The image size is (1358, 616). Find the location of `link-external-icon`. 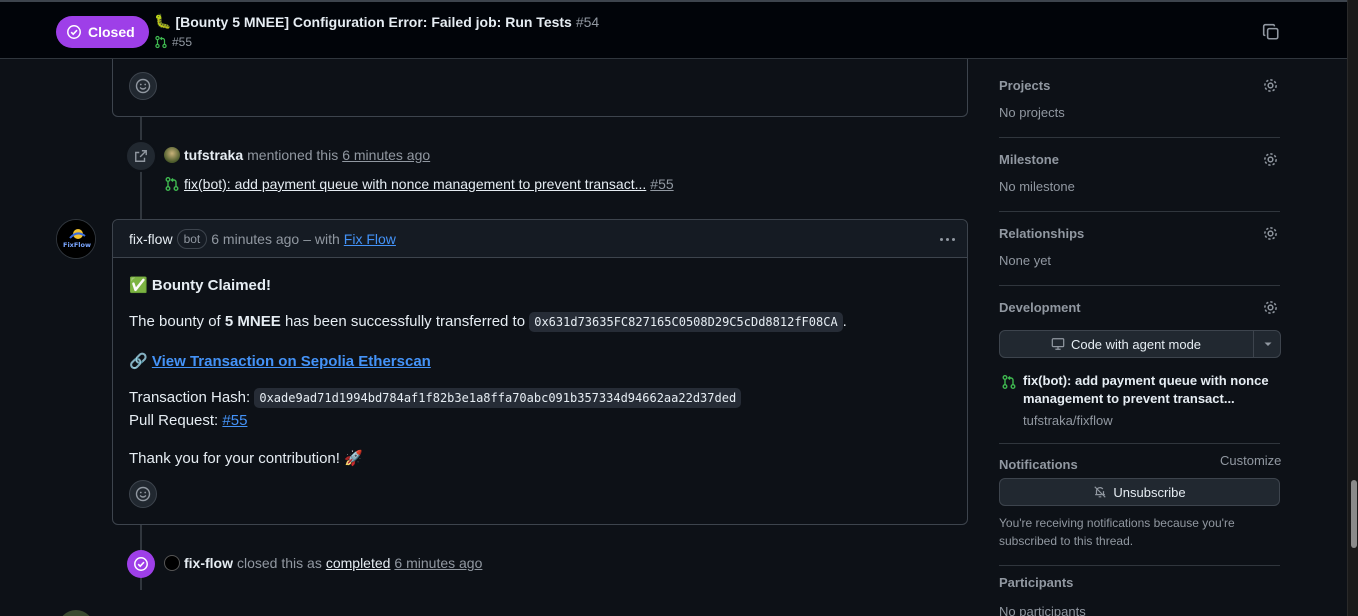

link-external-icon is located at coordinates (141, 156).